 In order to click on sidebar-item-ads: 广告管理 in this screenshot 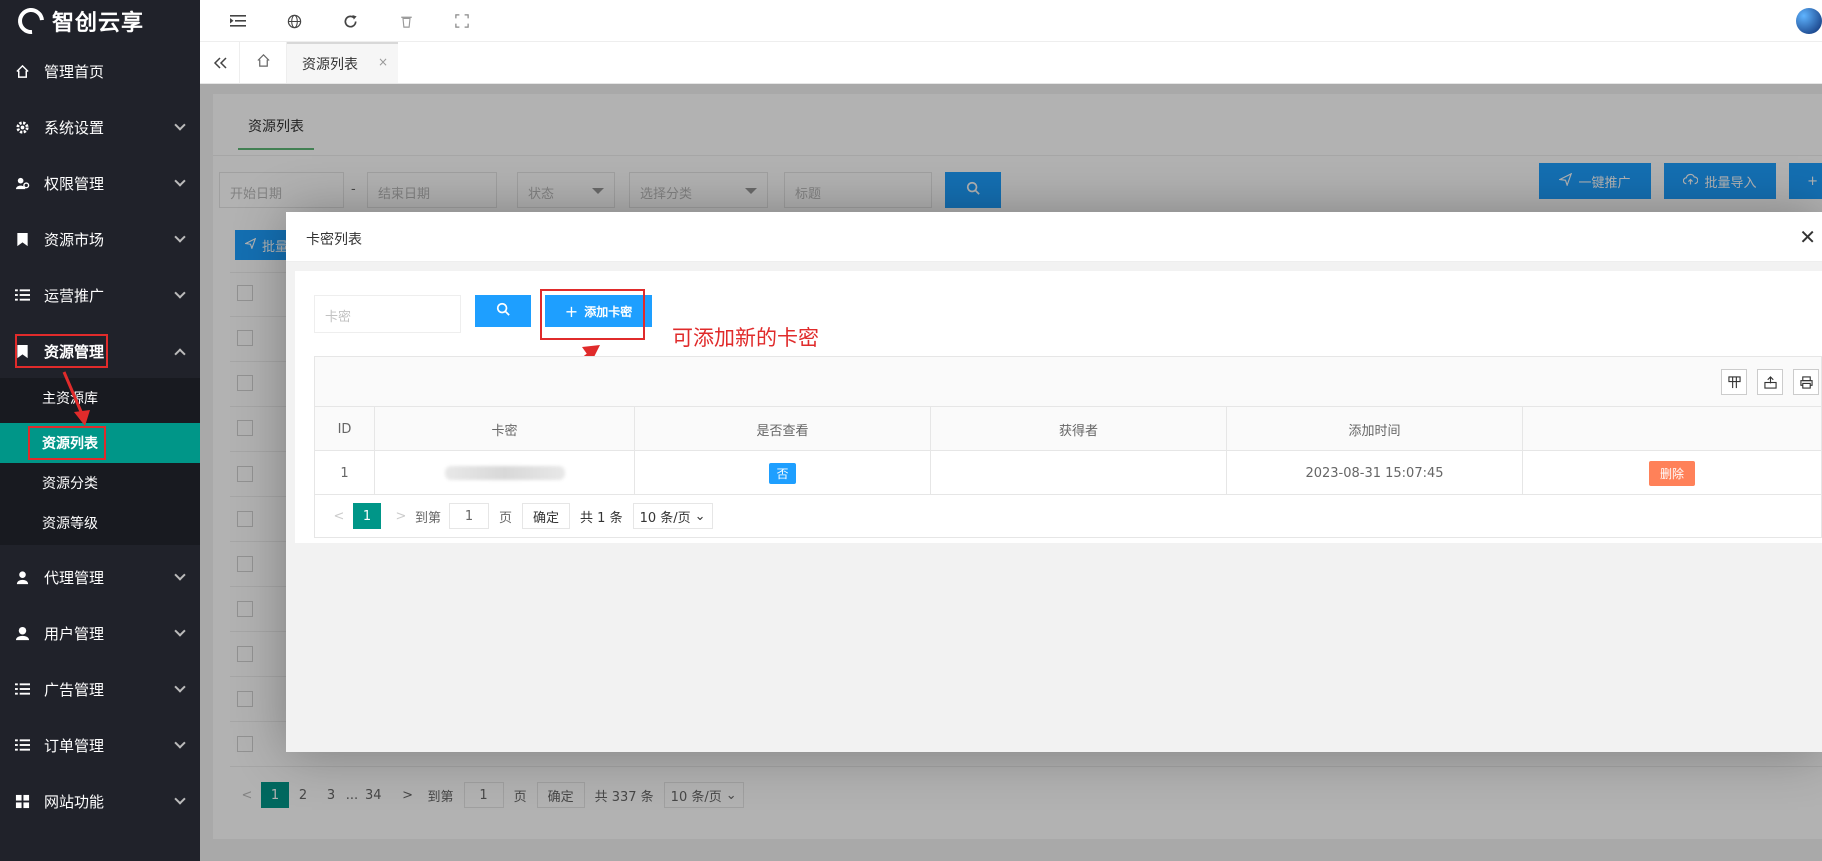, I will do `click(100, 689)`.